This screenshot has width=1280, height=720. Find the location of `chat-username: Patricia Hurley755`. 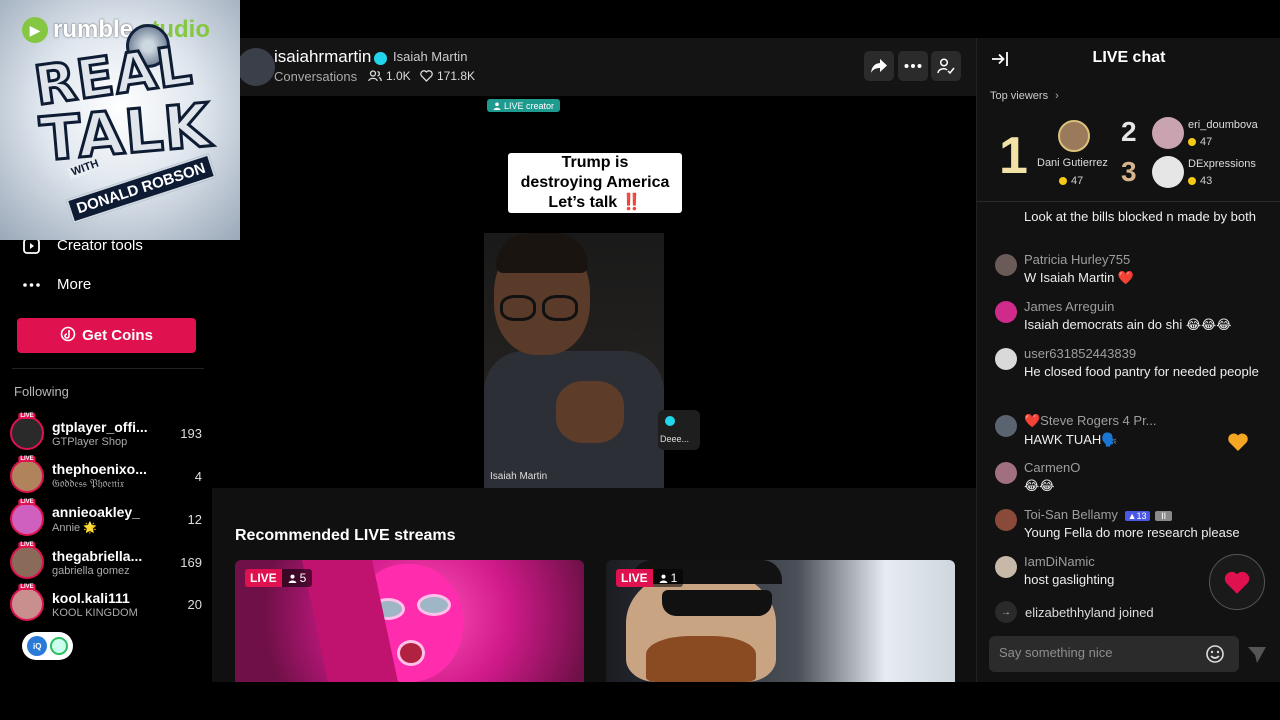

chat-username: Patricia Hurley755 is located at coordinates (1142, 259).